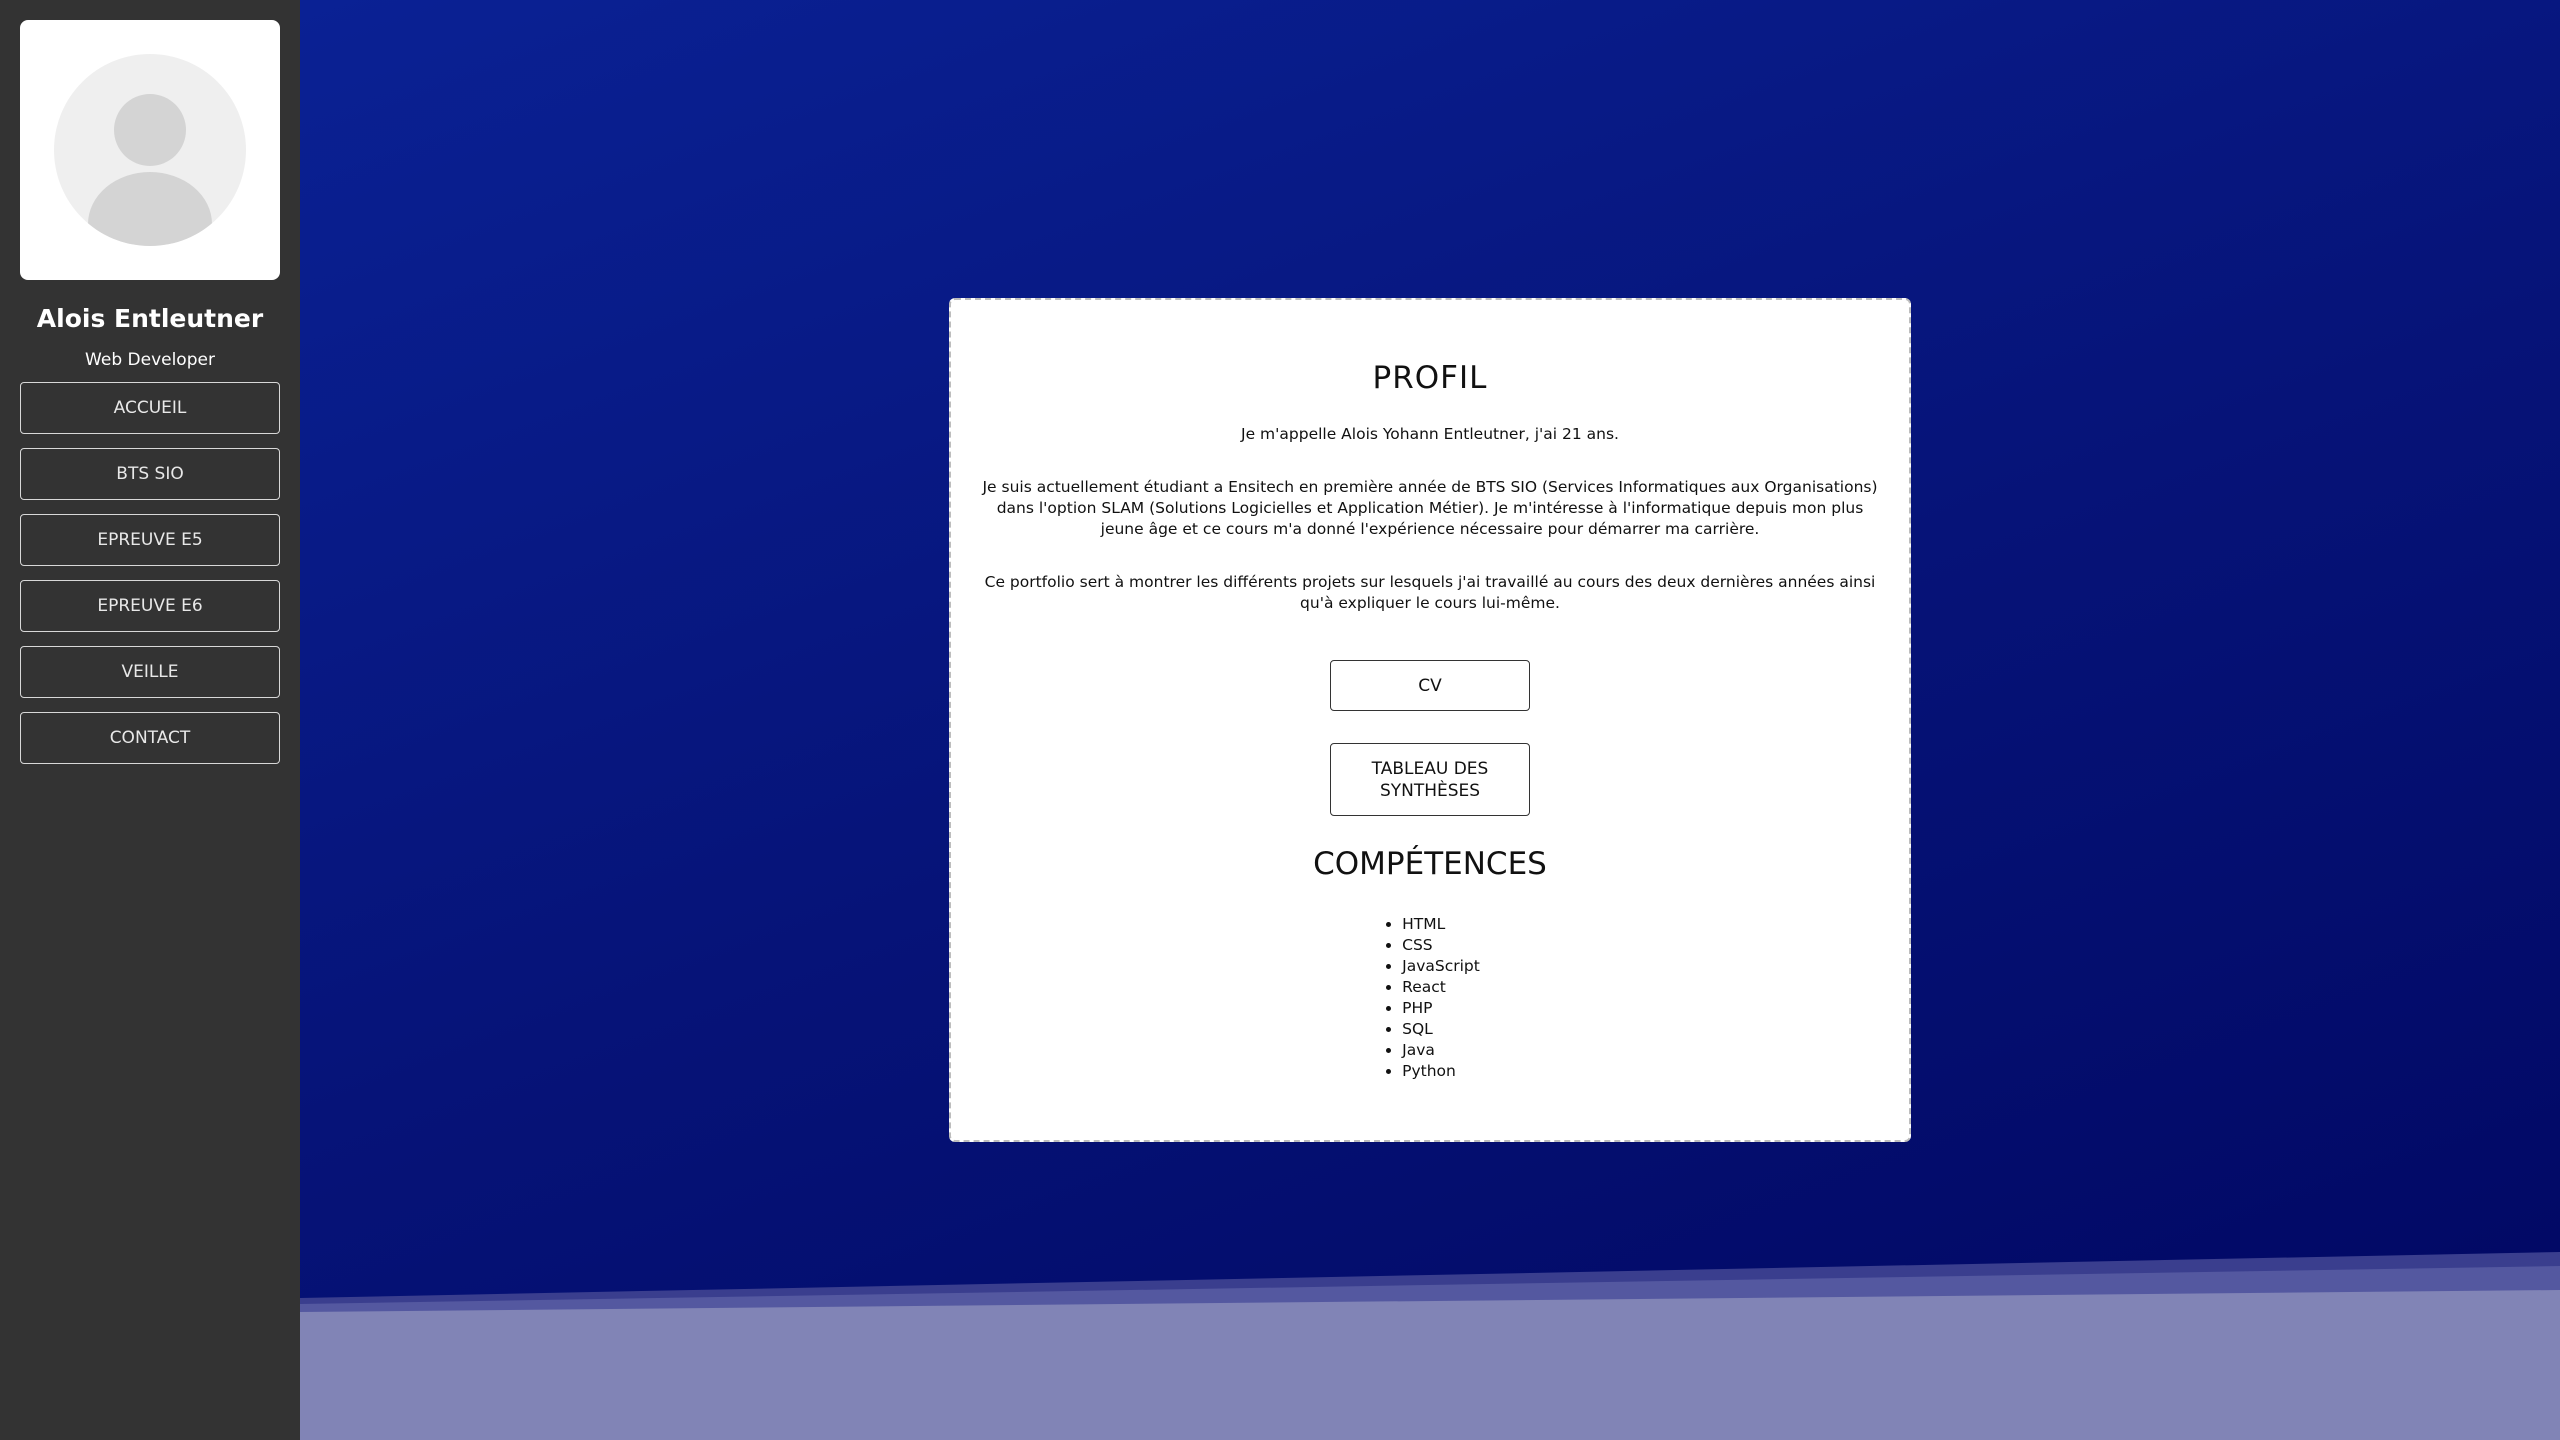  Describe the element at coordinates (1441, 1071) in the screenshot. I see `skill-item-python: Python` at that location.